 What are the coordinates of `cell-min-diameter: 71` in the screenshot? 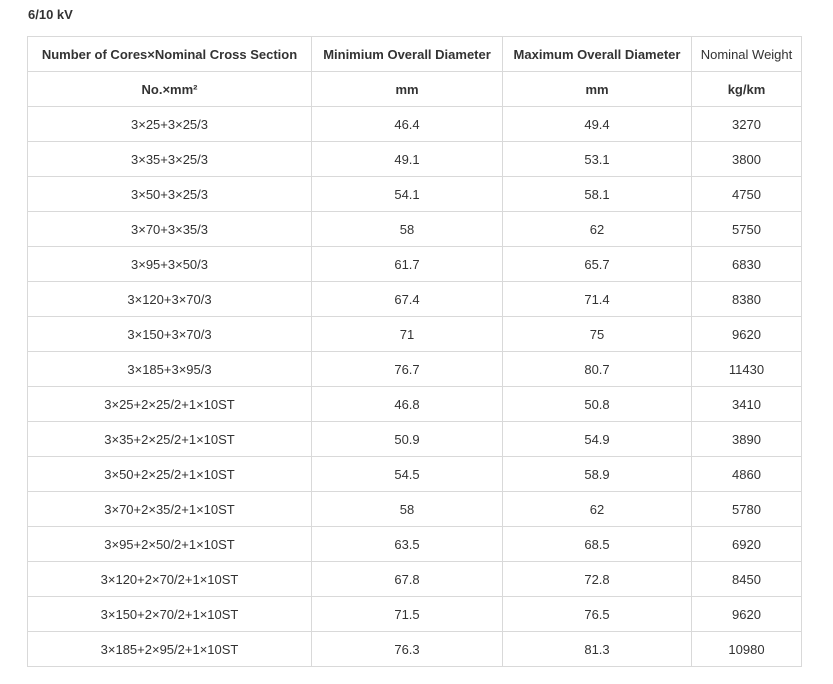 It's located at (407, 334).